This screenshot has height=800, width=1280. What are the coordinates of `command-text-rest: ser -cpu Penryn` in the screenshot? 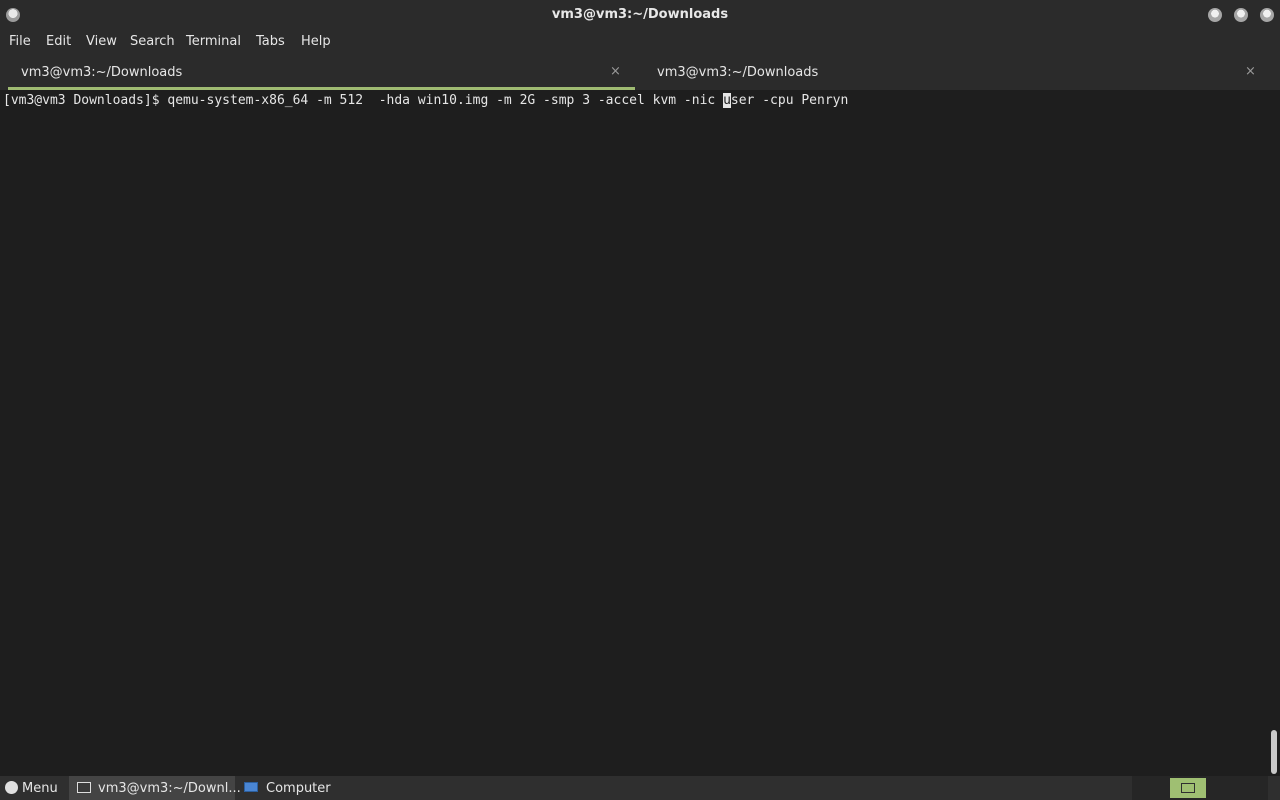 It's located at (789, 100).